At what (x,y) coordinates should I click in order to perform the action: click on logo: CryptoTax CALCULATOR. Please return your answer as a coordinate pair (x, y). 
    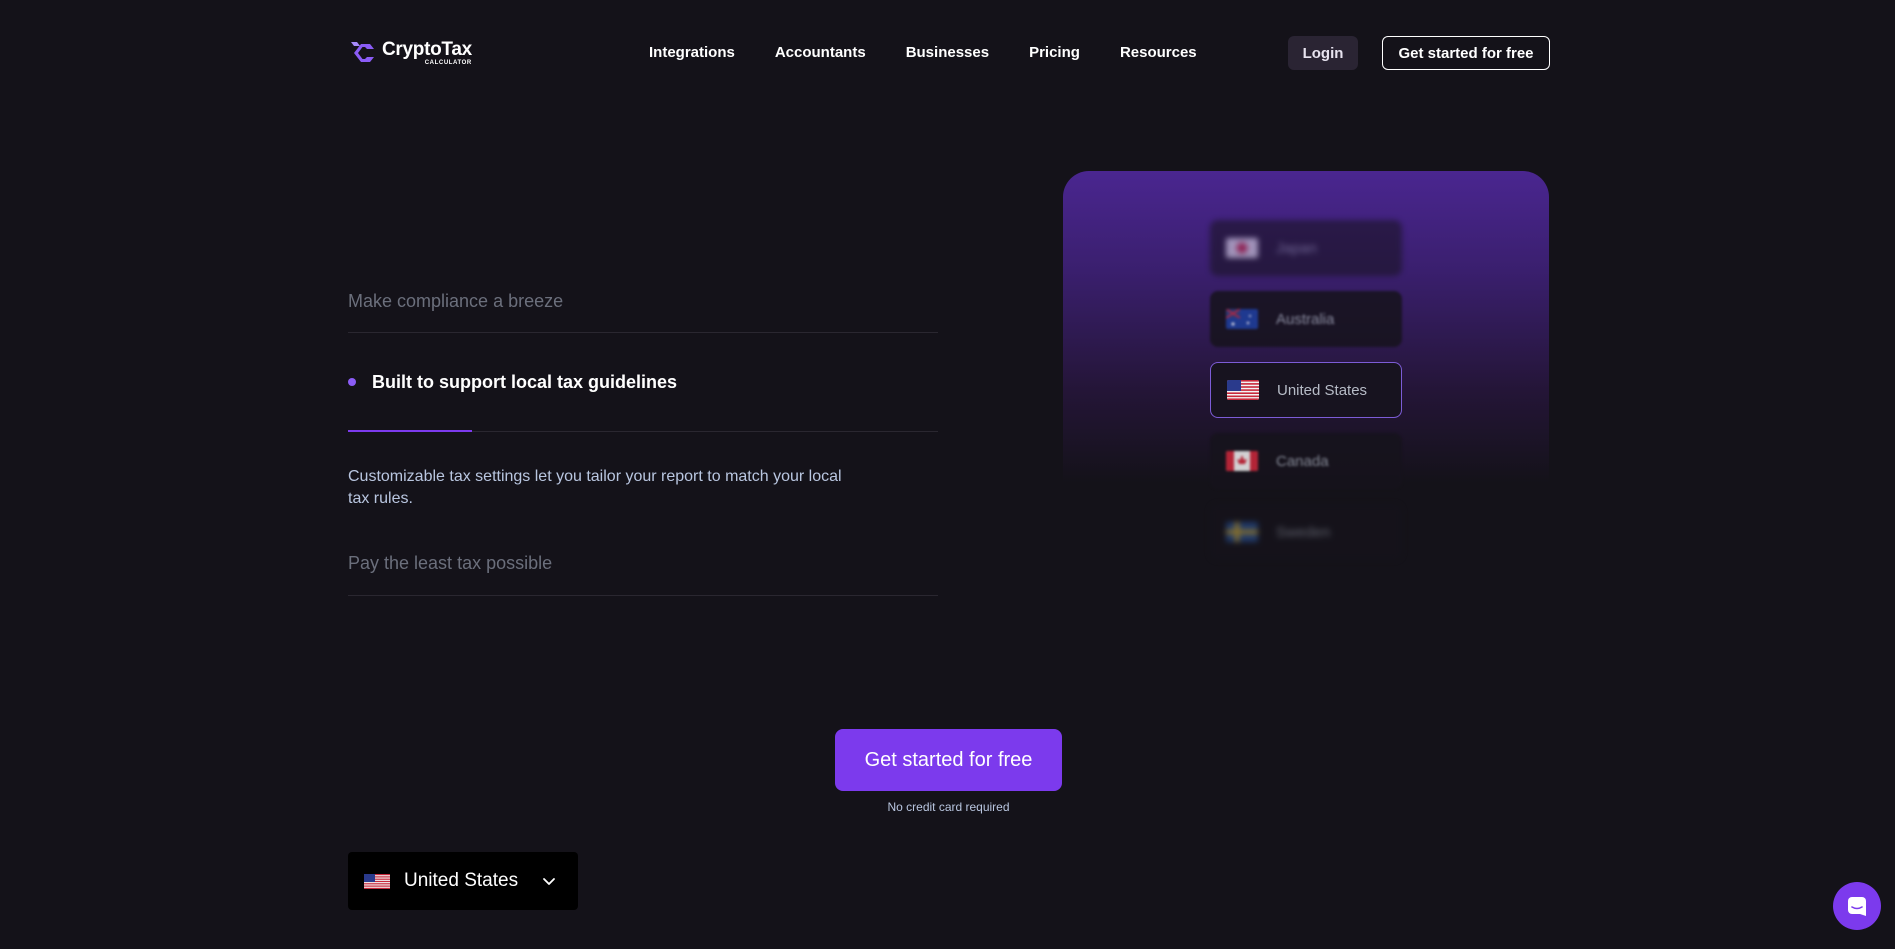
    Looking at the image, I should click on (410, 53).